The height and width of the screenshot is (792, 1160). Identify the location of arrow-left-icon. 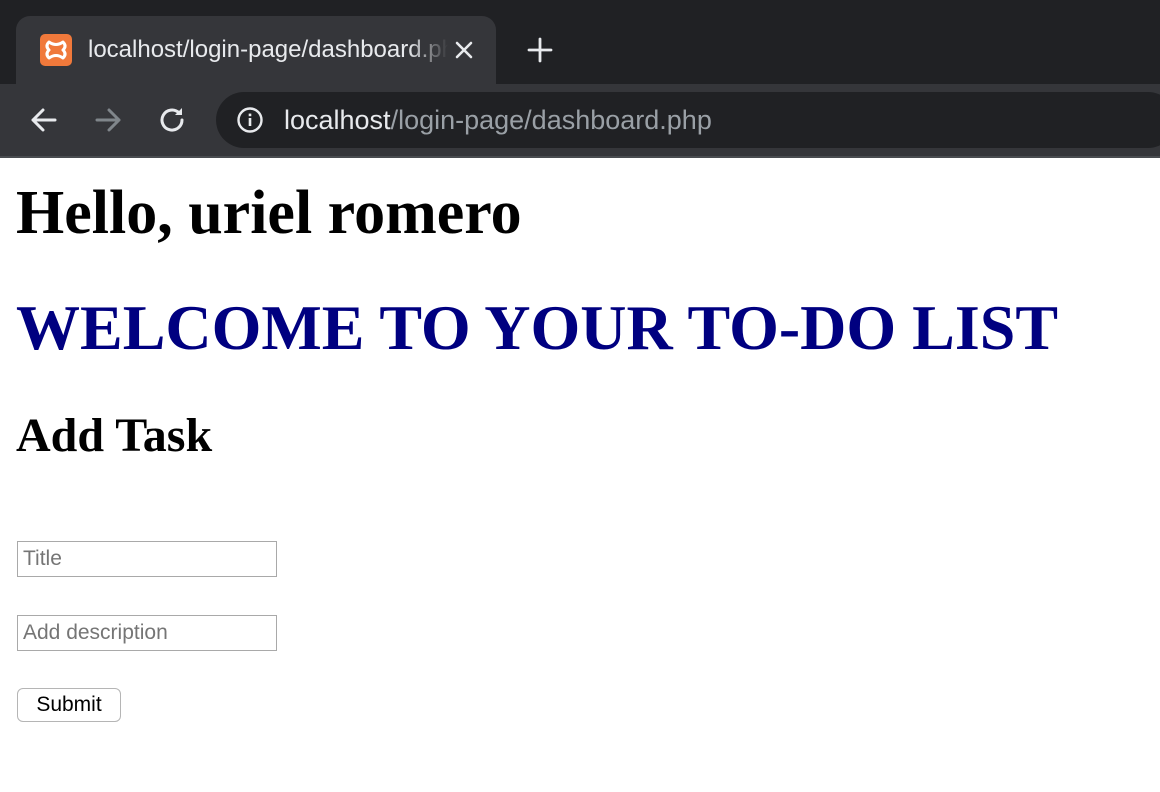
(44, 120).